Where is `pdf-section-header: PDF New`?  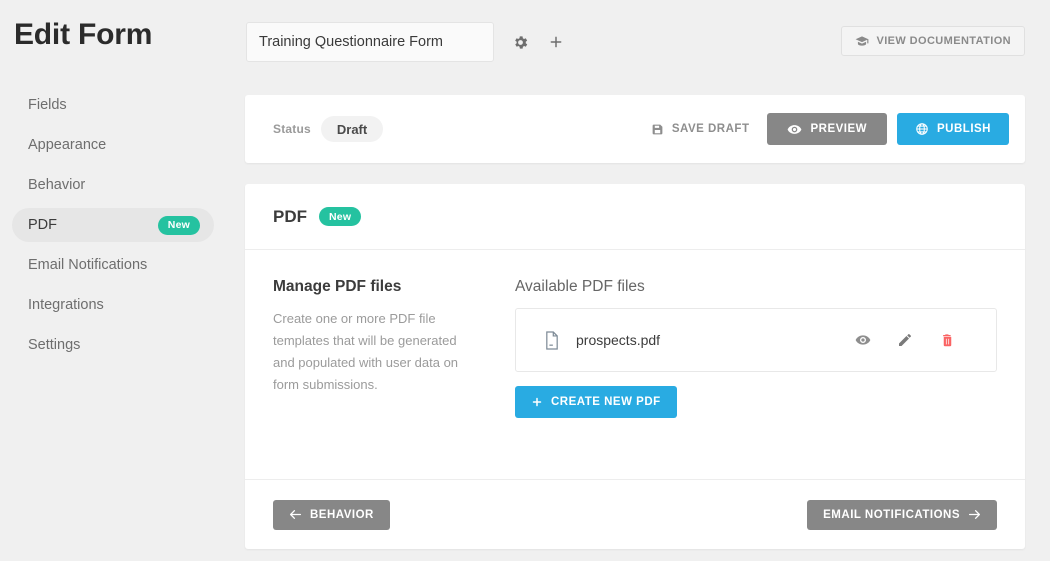
pdf-section-header: PDF New is located at coordinates (635, 217).